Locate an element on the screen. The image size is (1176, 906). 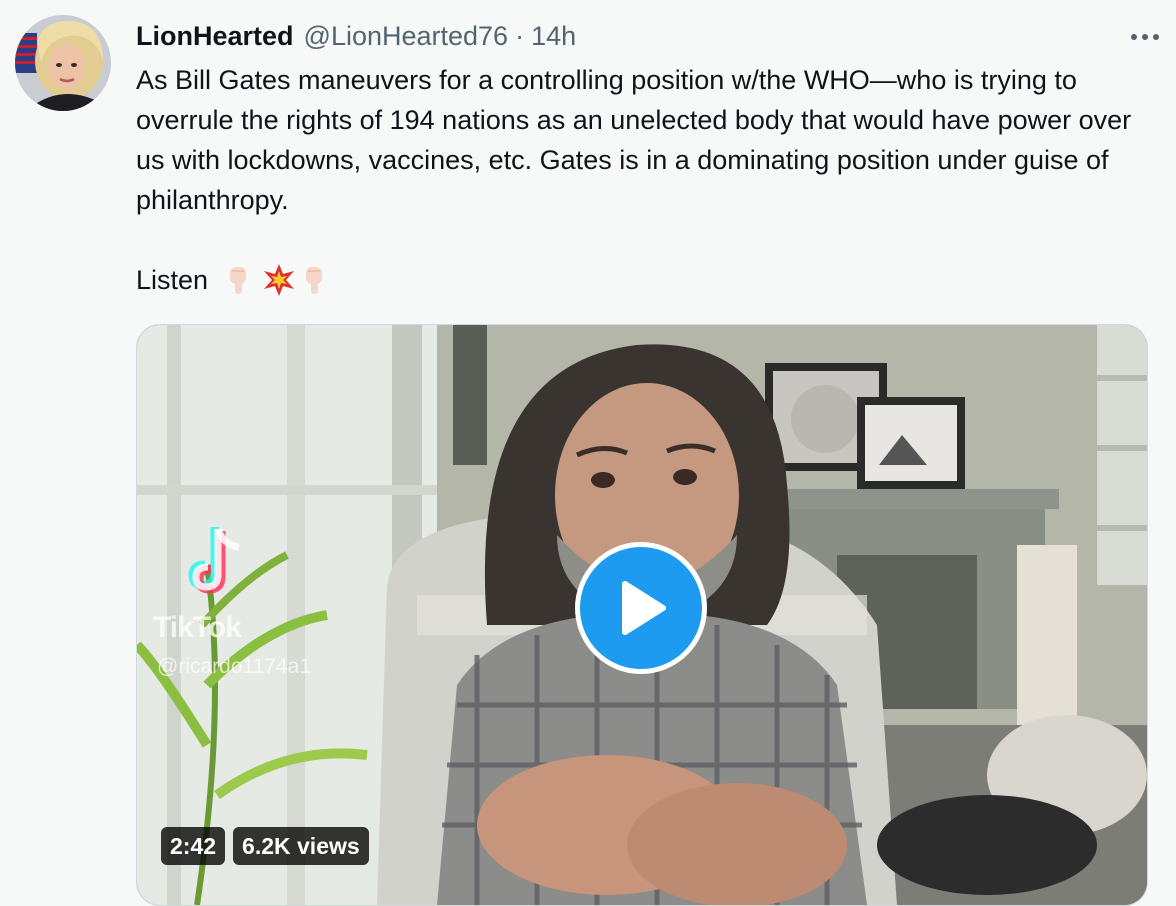
tweet-header: LionHearted @LionHearted76 · 14h is located at coordinates (356, 36).